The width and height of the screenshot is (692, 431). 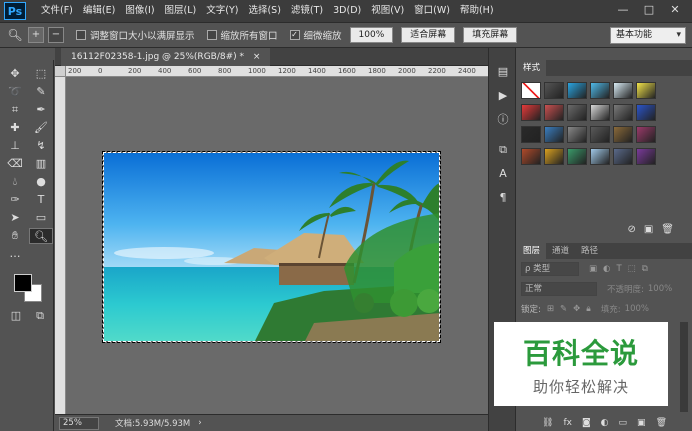 I want to click on resize-windows-checkbox: 调整窗口大小以满屏显示, so click(x=135, y=35).